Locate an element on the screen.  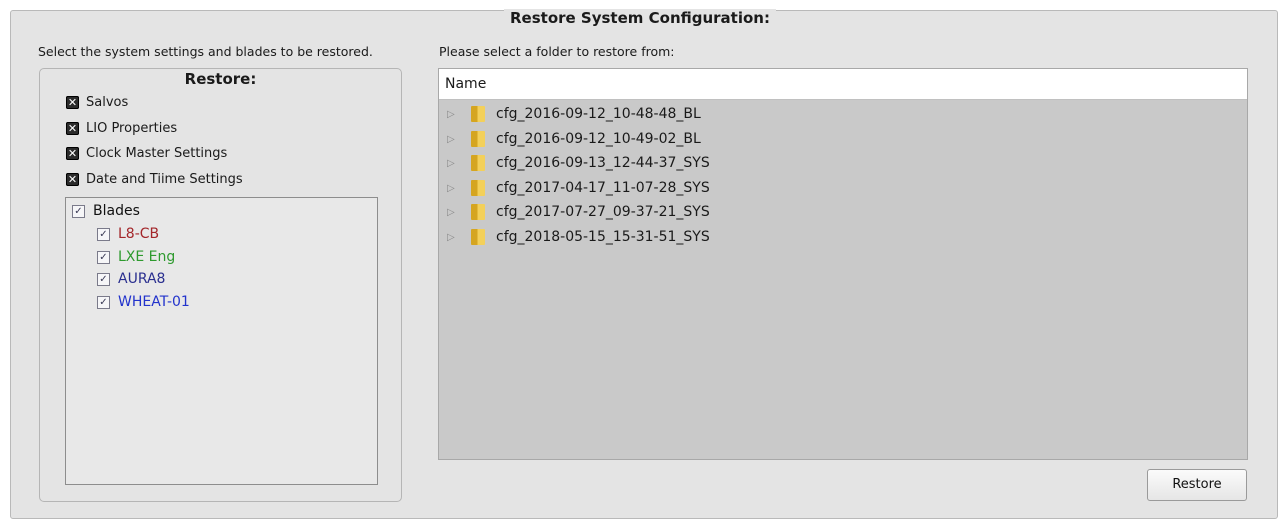
folder-name: cfg_2018-05-15_15-31-51_SYS is located at coordinates (603, 237).